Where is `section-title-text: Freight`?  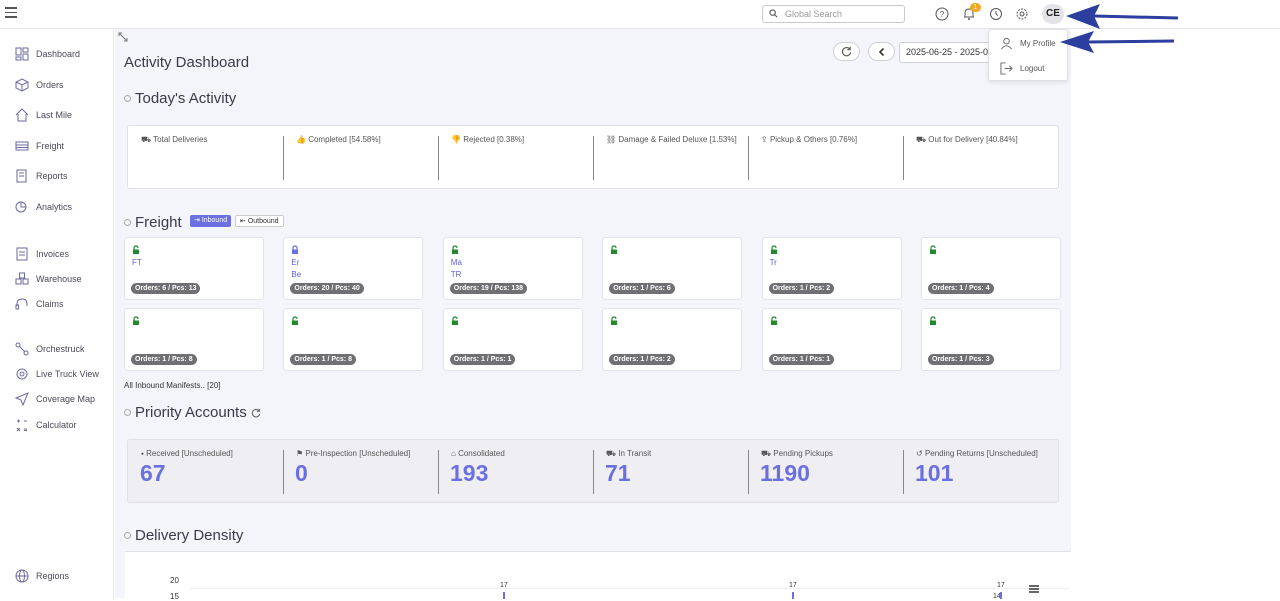
section-title-text: Freight is located at coordinates (158, 222).